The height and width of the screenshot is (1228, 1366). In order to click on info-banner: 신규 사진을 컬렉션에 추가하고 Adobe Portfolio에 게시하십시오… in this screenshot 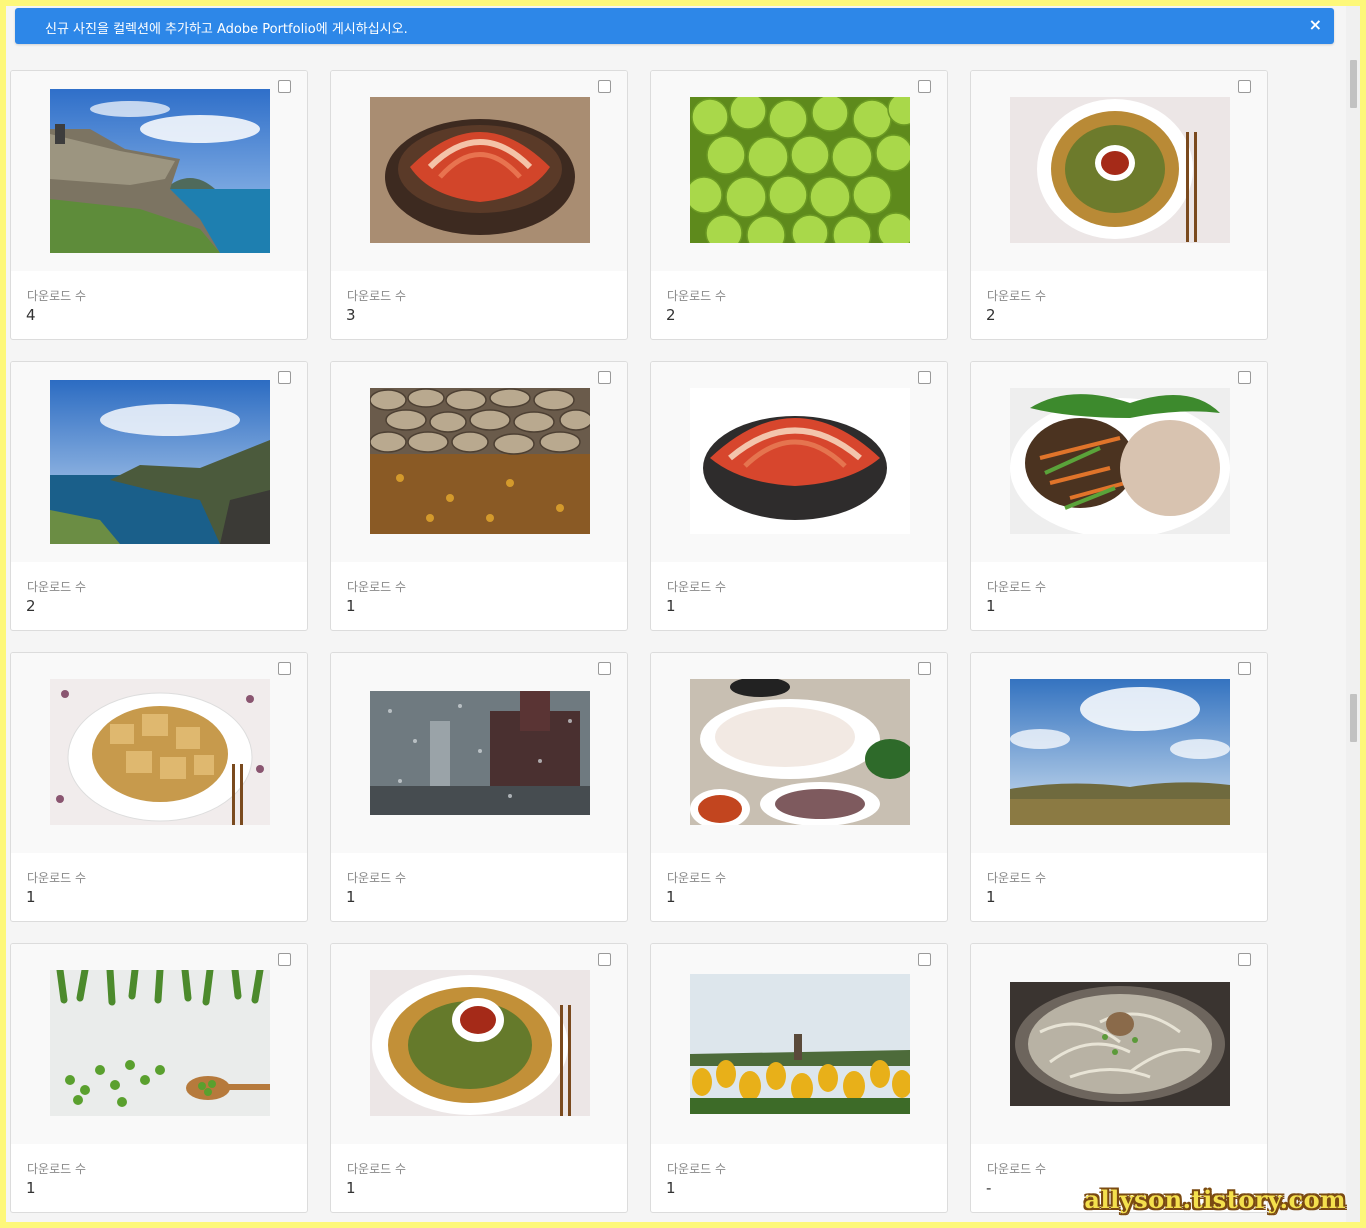, I will do `click(674, 26)`.